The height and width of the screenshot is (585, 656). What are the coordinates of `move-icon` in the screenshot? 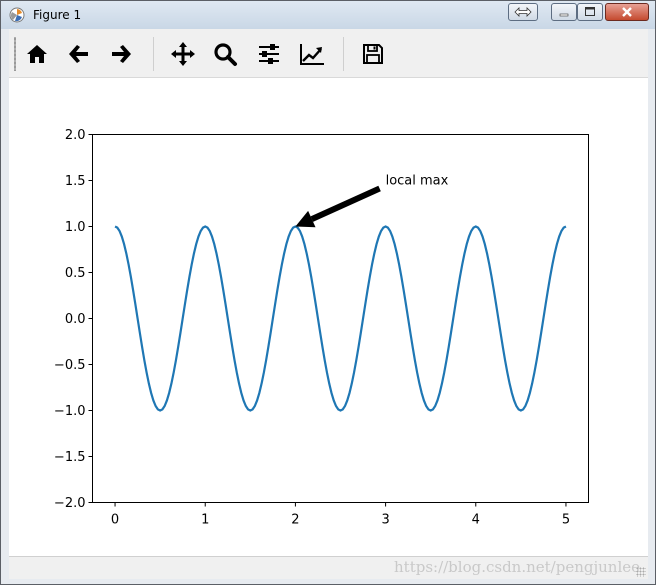 It's located at (183, 54).